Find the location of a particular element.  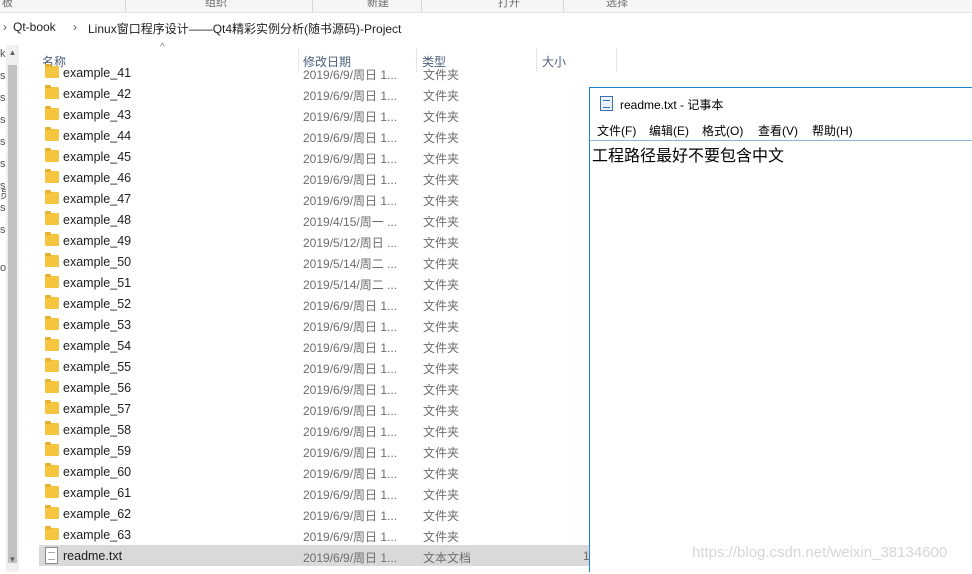

folder-row: example_45 2019/6/9/周日 1... 文件夹 is located at coordinates (319, 156).